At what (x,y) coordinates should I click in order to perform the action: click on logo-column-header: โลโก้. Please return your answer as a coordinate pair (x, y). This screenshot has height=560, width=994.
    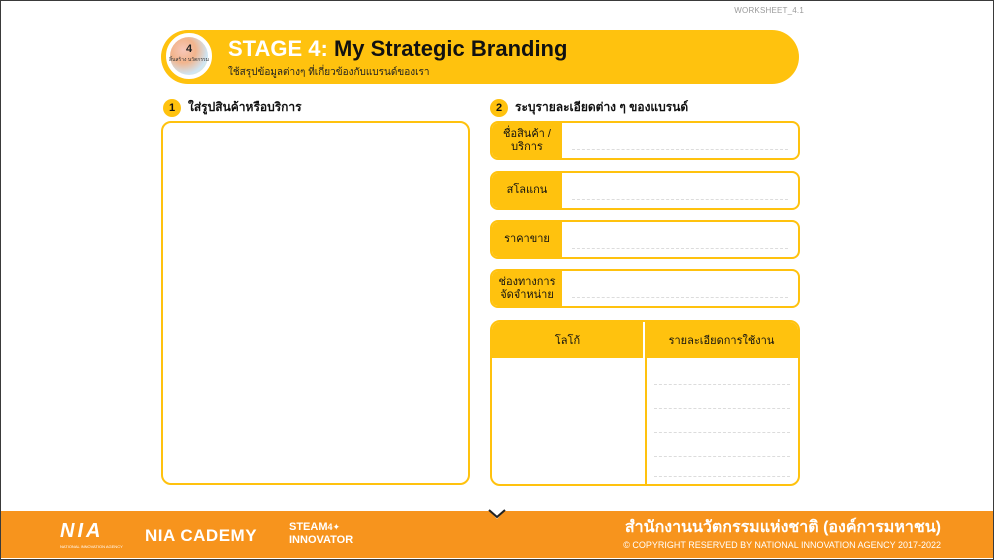
    Looking at the image, I should click on (568, 340).